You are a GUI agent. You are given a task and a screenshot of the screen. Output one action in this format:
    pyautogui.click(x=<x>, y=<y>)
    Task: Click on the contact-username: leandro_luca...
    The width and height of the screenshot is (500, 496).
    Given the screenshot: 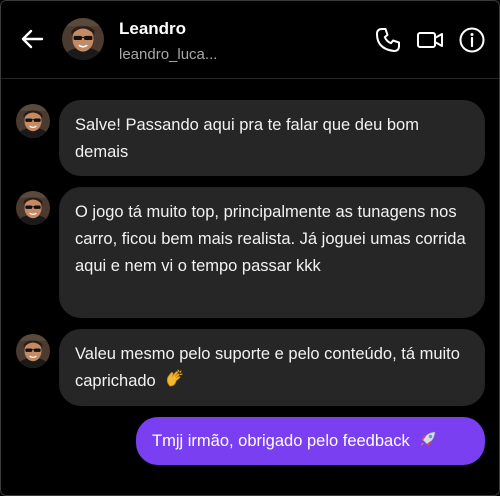 What is the action you would take?
    pyautogui.click(x=168, y=54)
    